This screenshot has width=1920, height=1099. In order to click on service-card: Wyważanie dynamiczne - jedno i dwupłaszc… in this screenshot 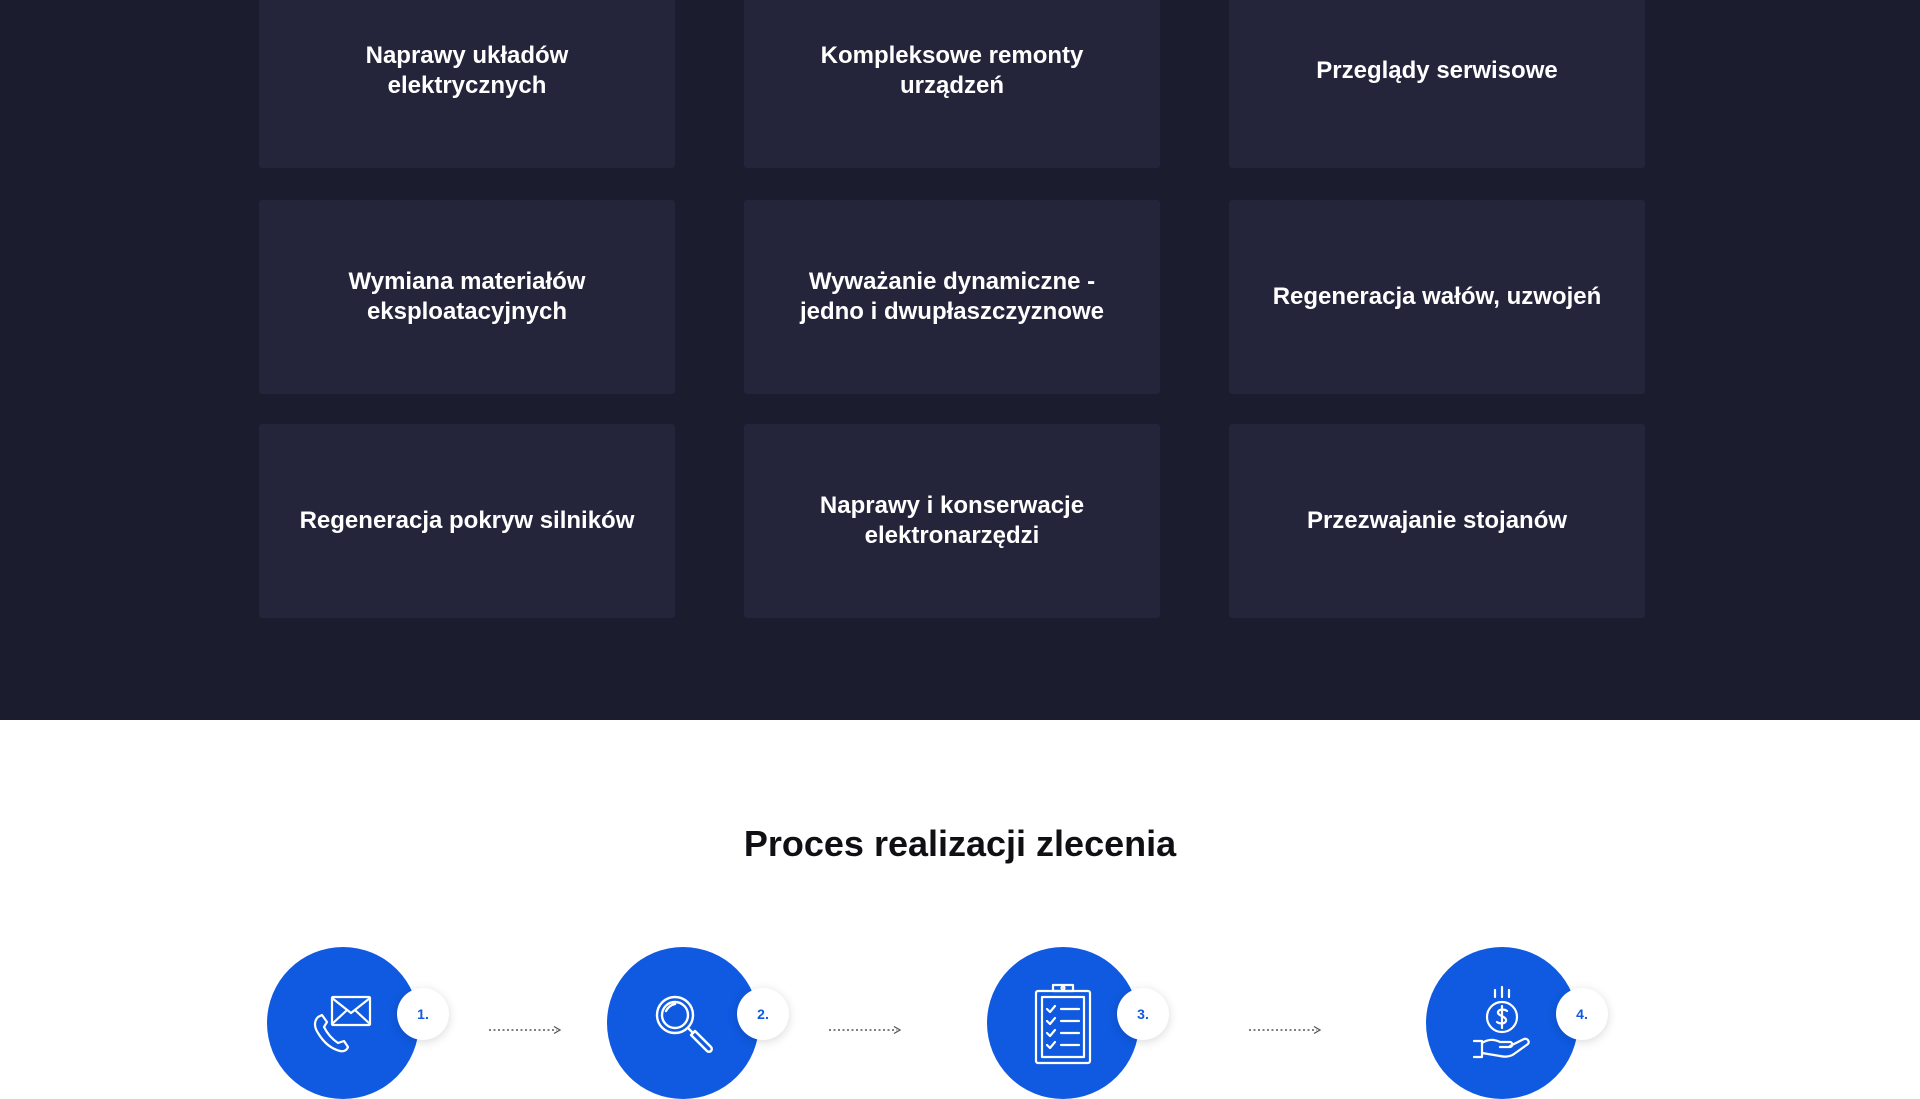, I will do `click(952, 297)`.